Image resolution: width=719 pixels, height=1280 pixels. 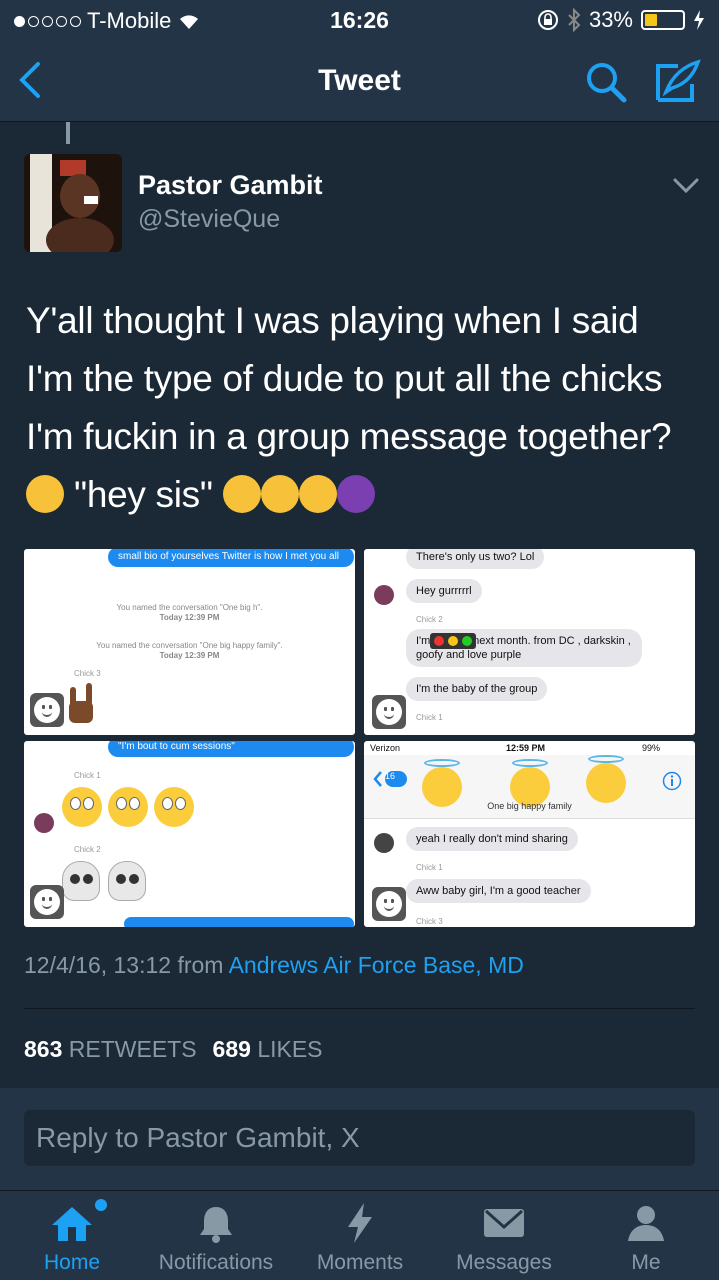 I want to click on tweet-quote: "hey sis", so click(x=143, y=494).